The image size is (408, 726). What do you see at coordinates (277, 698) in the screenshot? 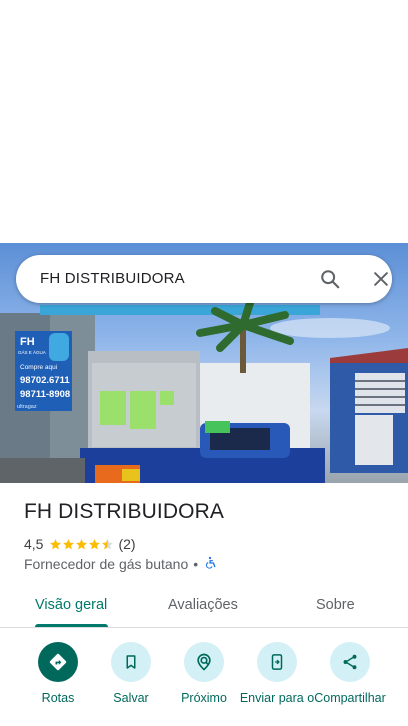
I see `send-to-phone-label: Enviar para o` at bounding box center [277, 698].